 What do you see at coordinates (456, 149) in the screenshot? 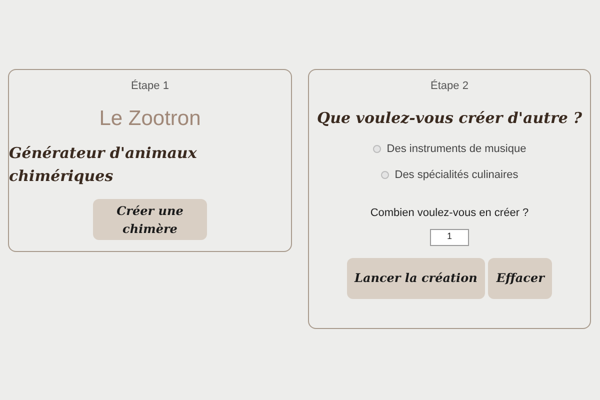
I see `option-label: Des instruments de musique` at bounding box center [456, 149].